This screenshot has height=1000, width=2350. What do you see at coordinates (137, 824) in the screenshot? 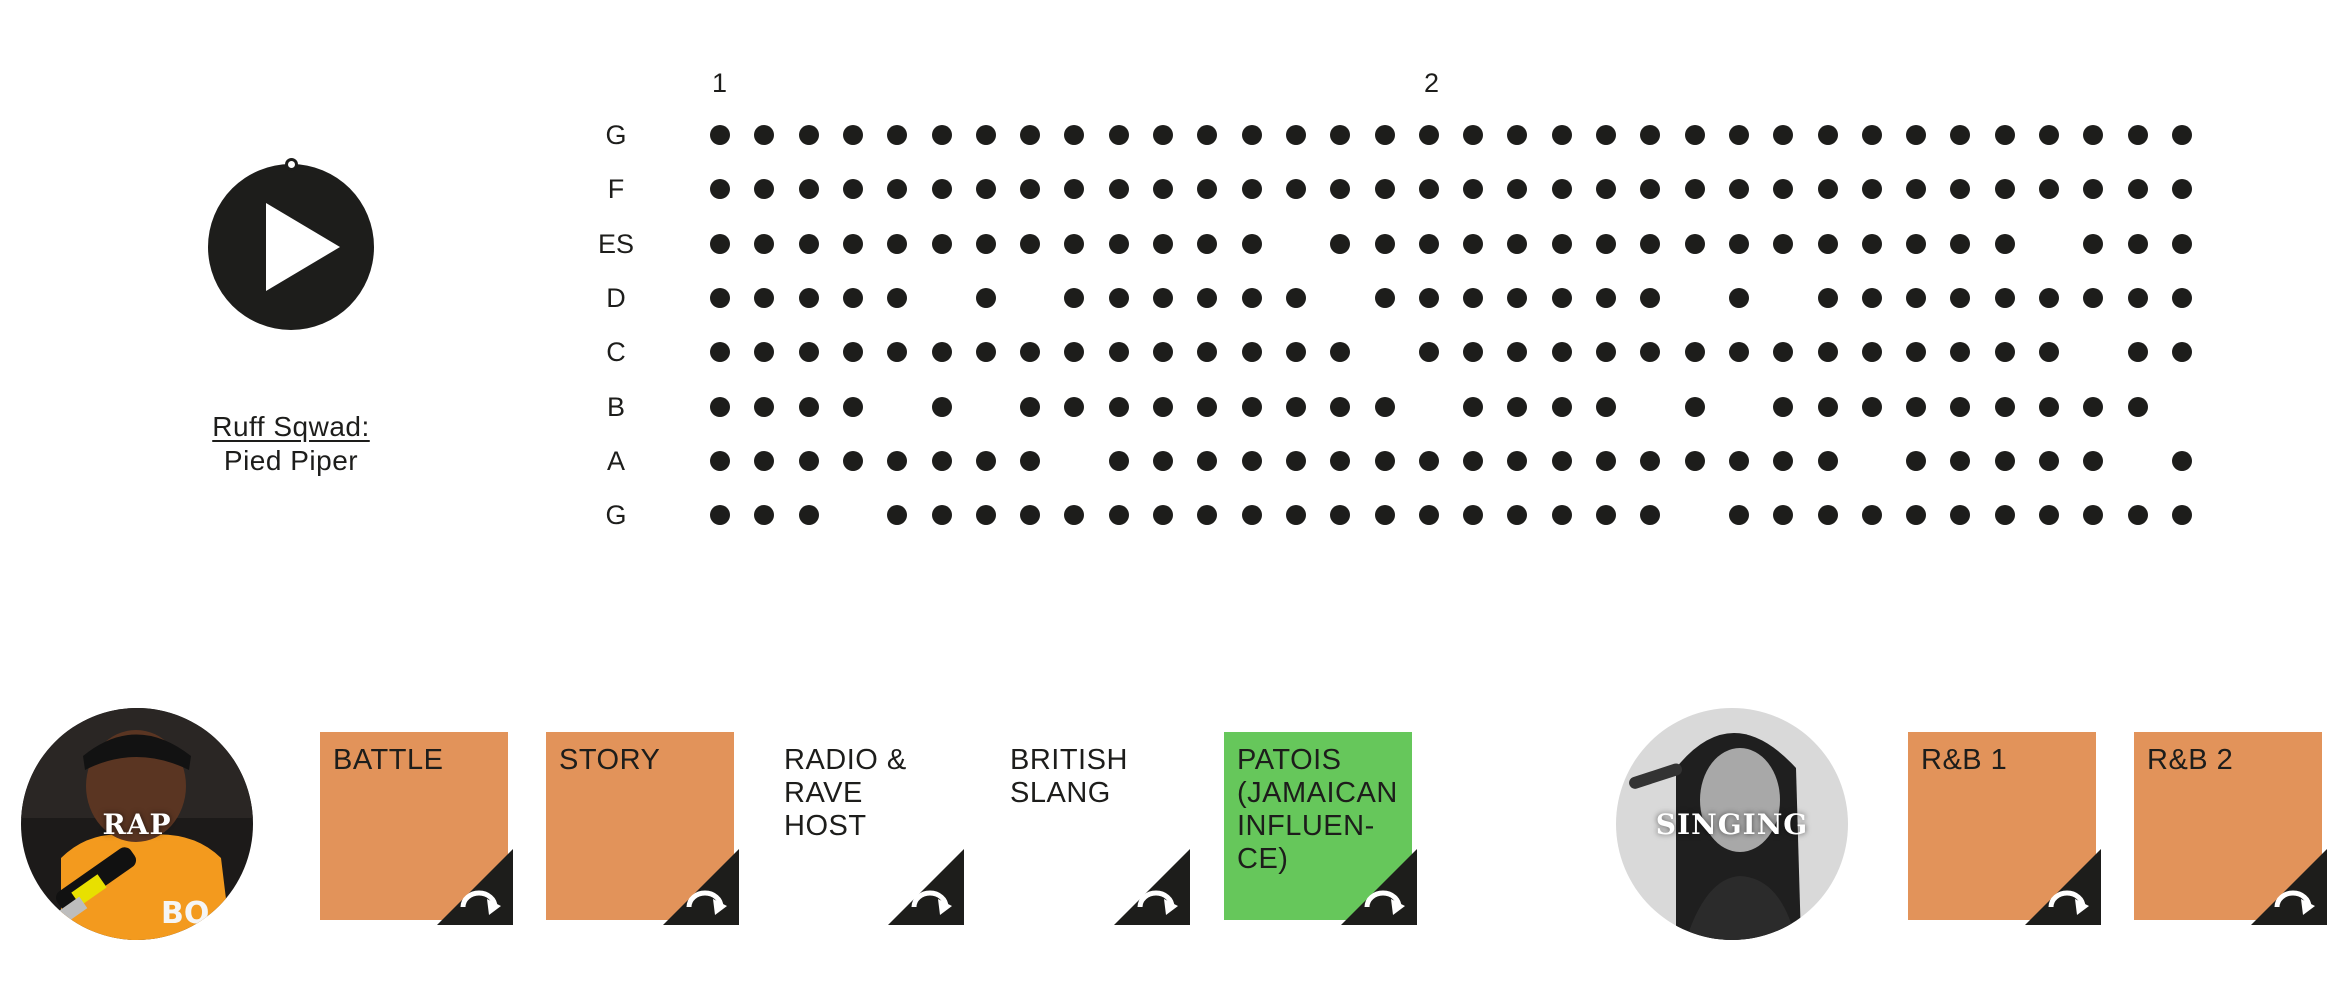
I see `rap-category-button: BO RAP` at bounding box center [137, 824].